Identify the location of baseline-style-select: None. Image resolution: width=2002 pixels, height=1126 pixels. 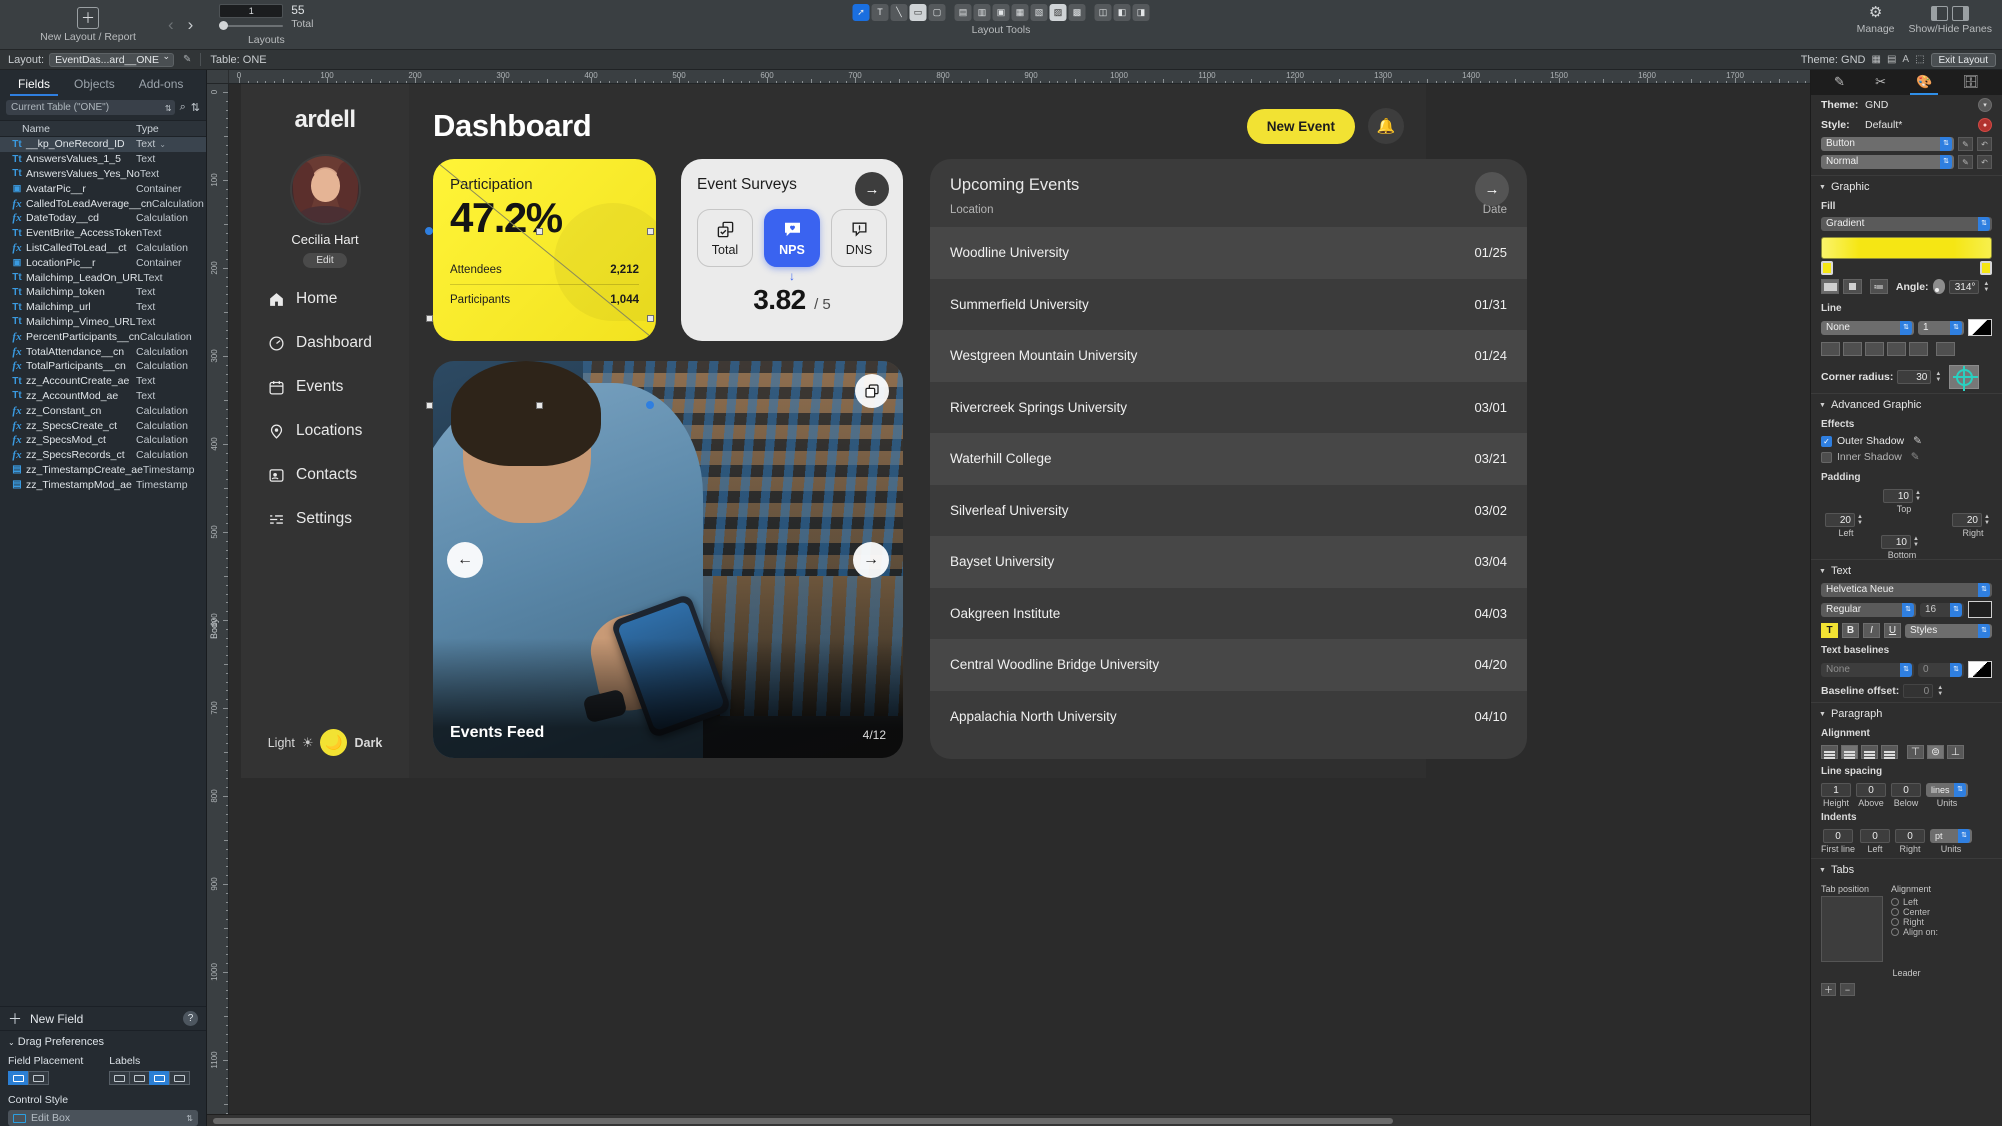
(1867, 669).